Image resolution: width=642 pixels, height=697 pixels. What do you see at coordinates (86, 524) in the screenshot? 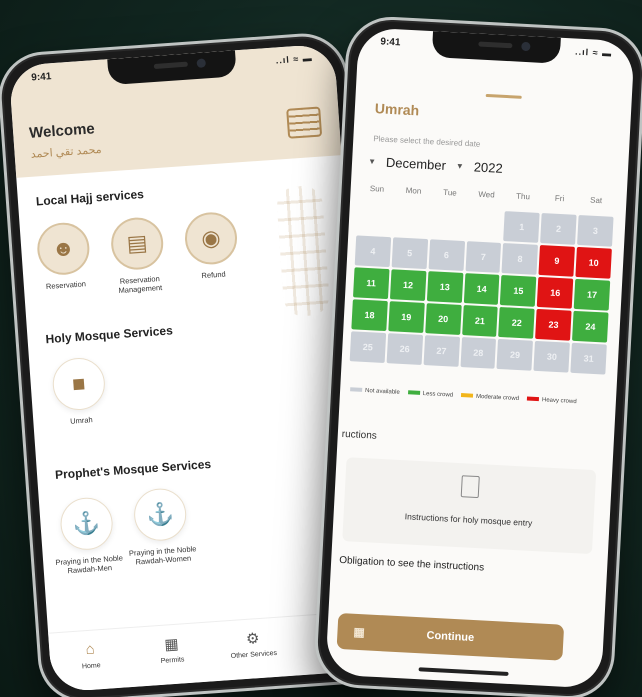
I see `praying-man-icon: ⚓` at bounding box center [86, 524].